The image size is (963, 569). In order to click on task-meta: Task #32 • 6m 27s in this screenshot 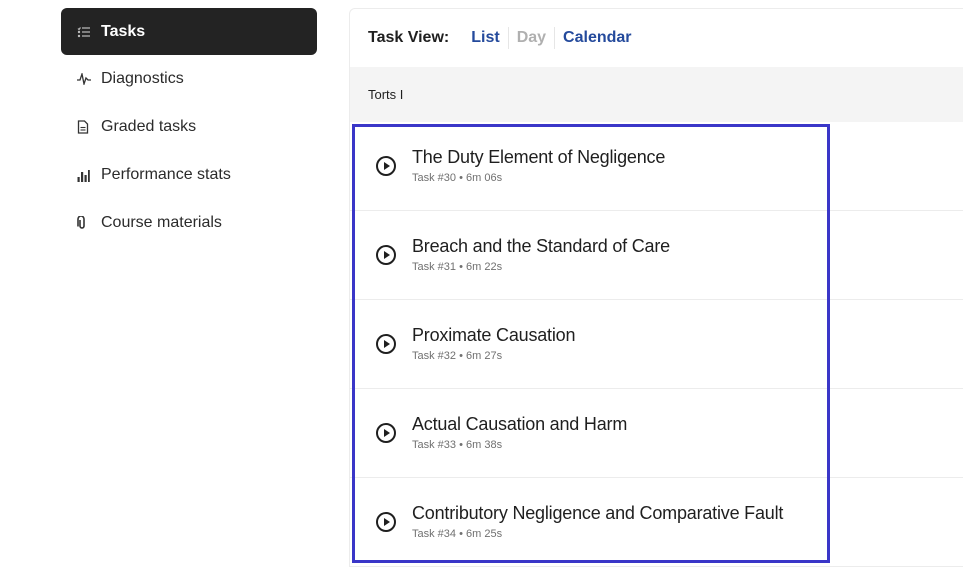, I will do `click(457, 355)`.